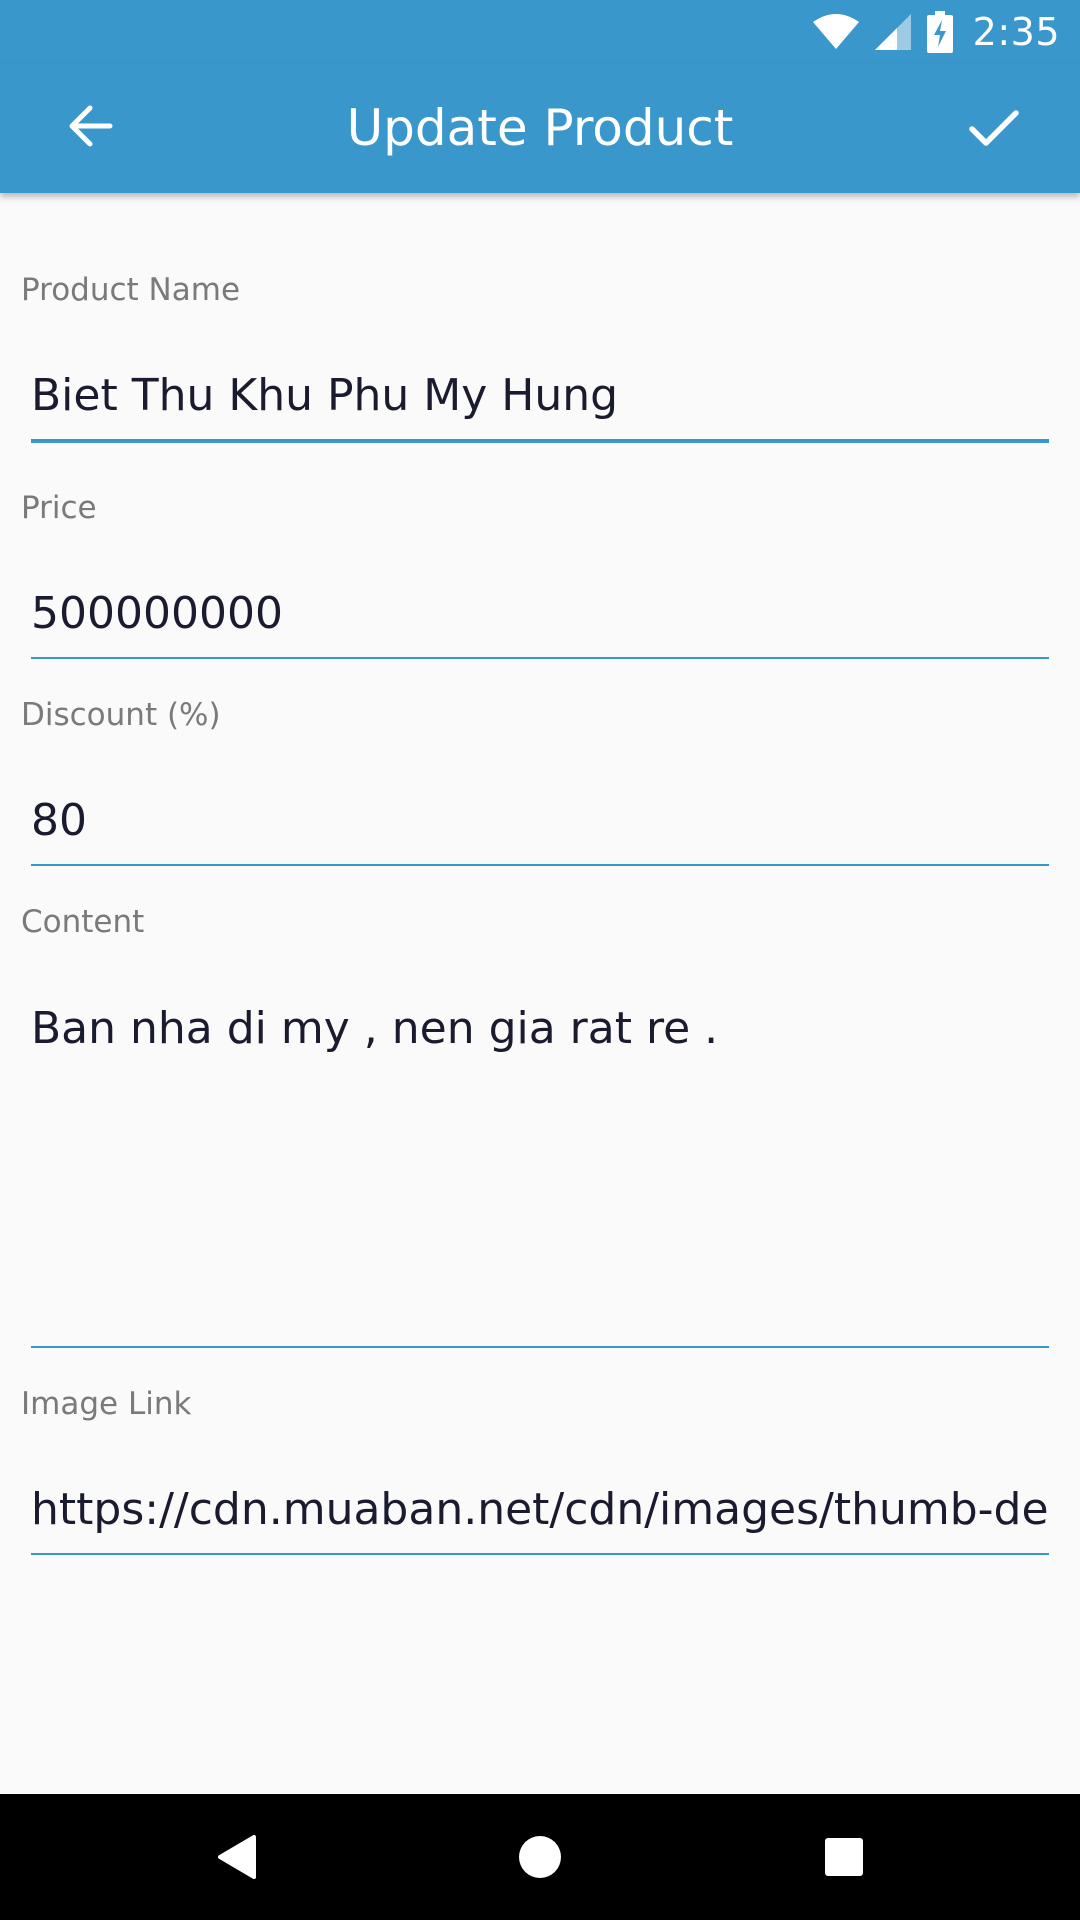 The image size is (1080, 1920). Describe the element at coordinates (59, 508) in the screenshot. I see `price-label: Price` at that location.